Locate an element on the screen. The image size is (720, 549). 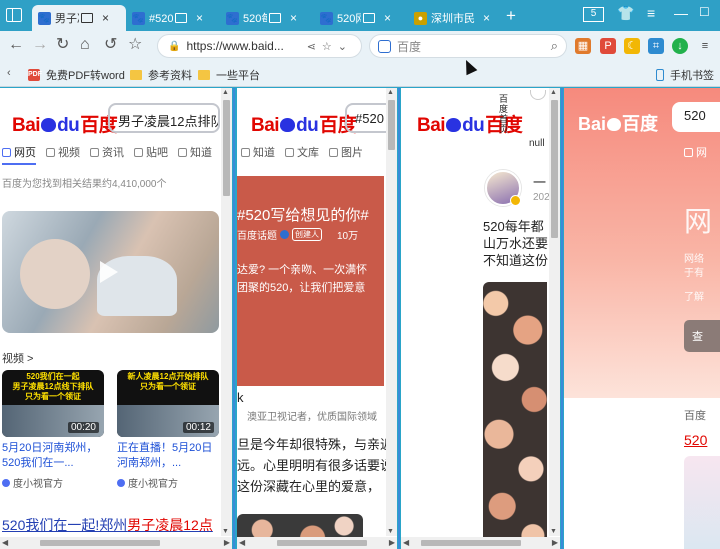
author-name: 一 is located at coordinates (539, 181).